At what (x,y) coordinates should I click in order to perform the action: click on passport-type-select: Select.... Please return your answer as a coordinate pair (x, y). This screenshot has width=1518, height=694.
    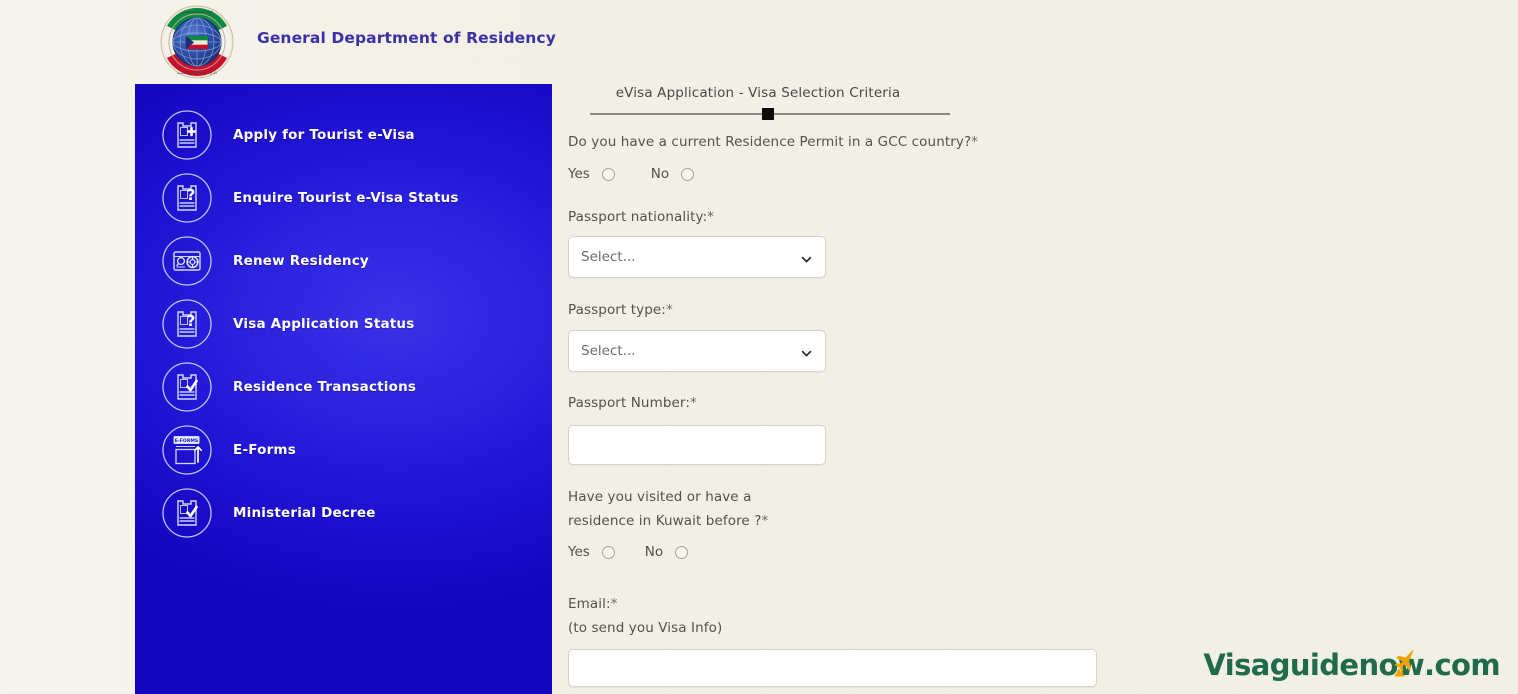
    Looking at the image, I should click on (697, 351).